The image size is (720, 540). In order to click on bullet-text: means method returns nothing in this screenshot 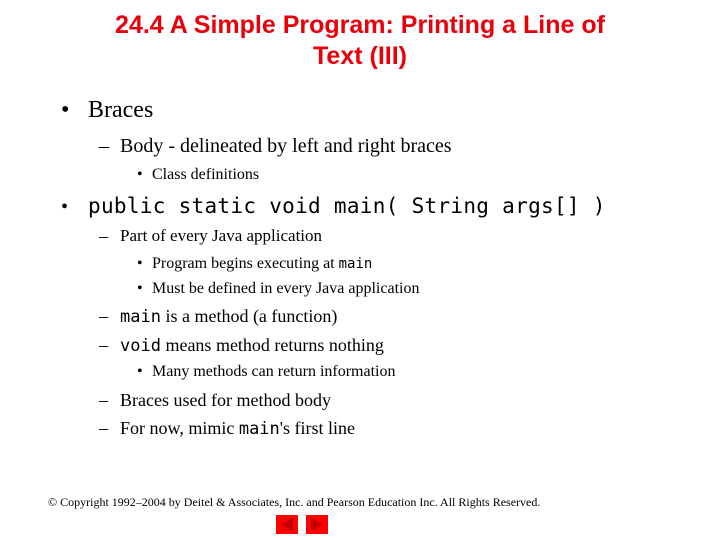, I will do `click(272, 345)`.